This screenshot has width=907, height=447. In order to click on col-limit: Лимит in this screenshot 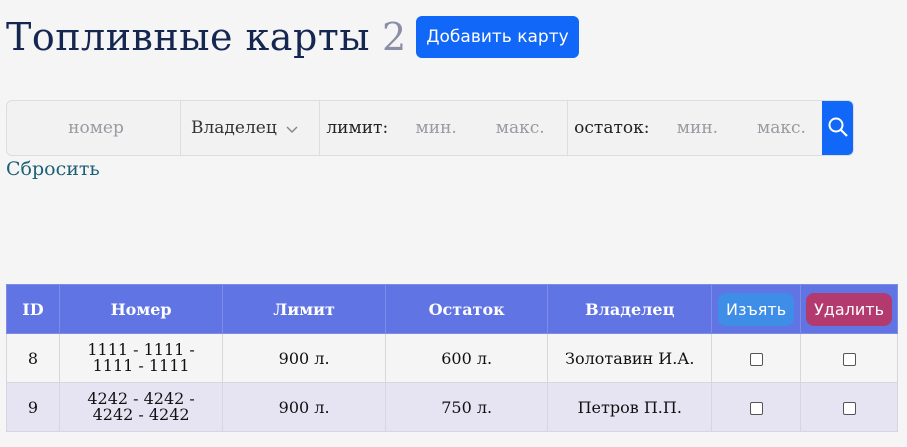, I will do `click(304, 309)`.